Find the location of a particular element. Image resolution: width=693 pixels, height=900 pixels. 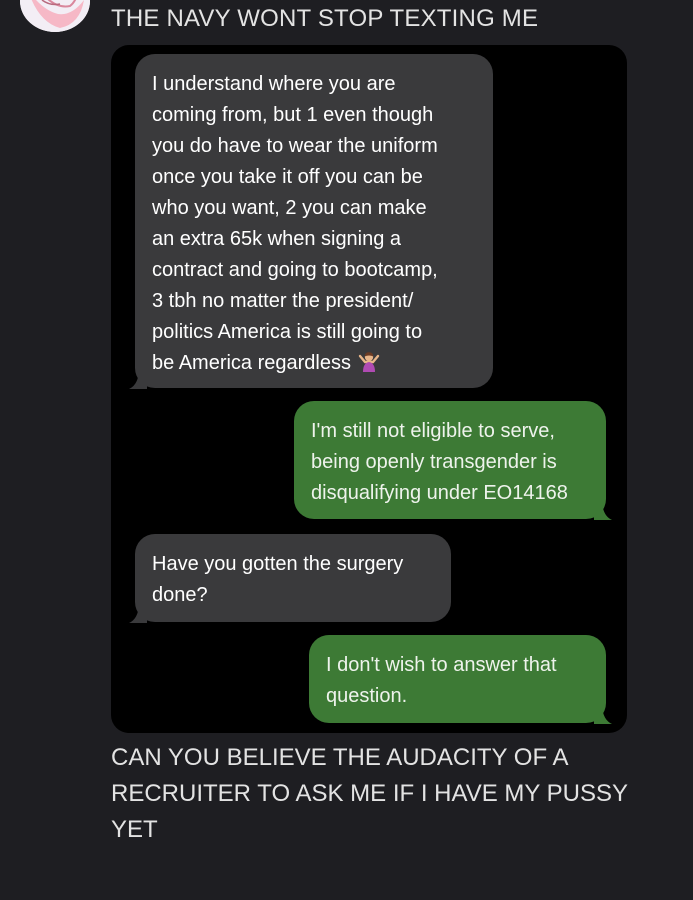

person-shrugging-emoji-icon is located at coordinates (369, 366).